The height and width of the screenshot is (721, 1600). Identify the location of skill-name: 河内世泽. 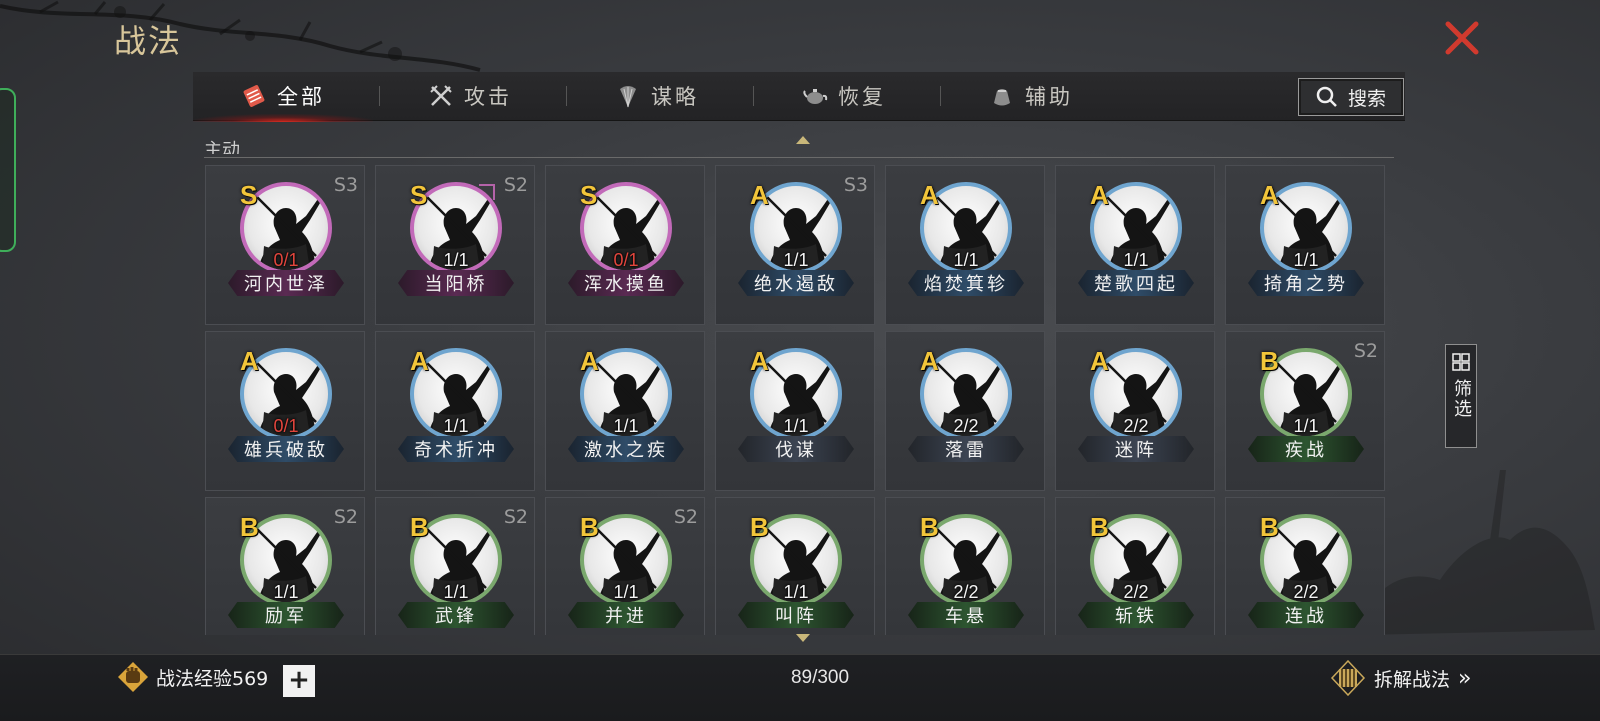
(286, 283).